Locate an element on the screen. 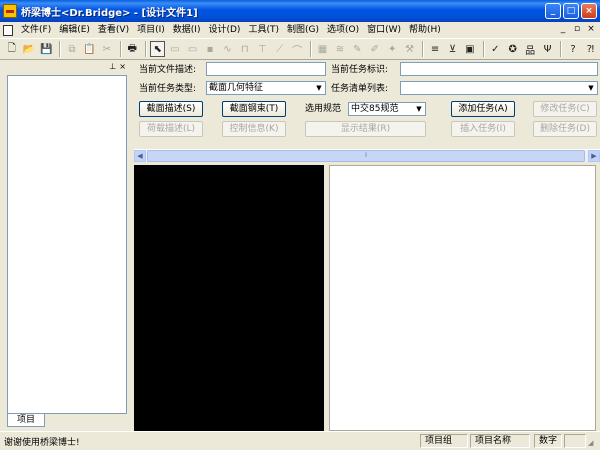 The width and height of the screenshot is (600, 450). panel-close-icon: × is located at coordinates (122, 66).